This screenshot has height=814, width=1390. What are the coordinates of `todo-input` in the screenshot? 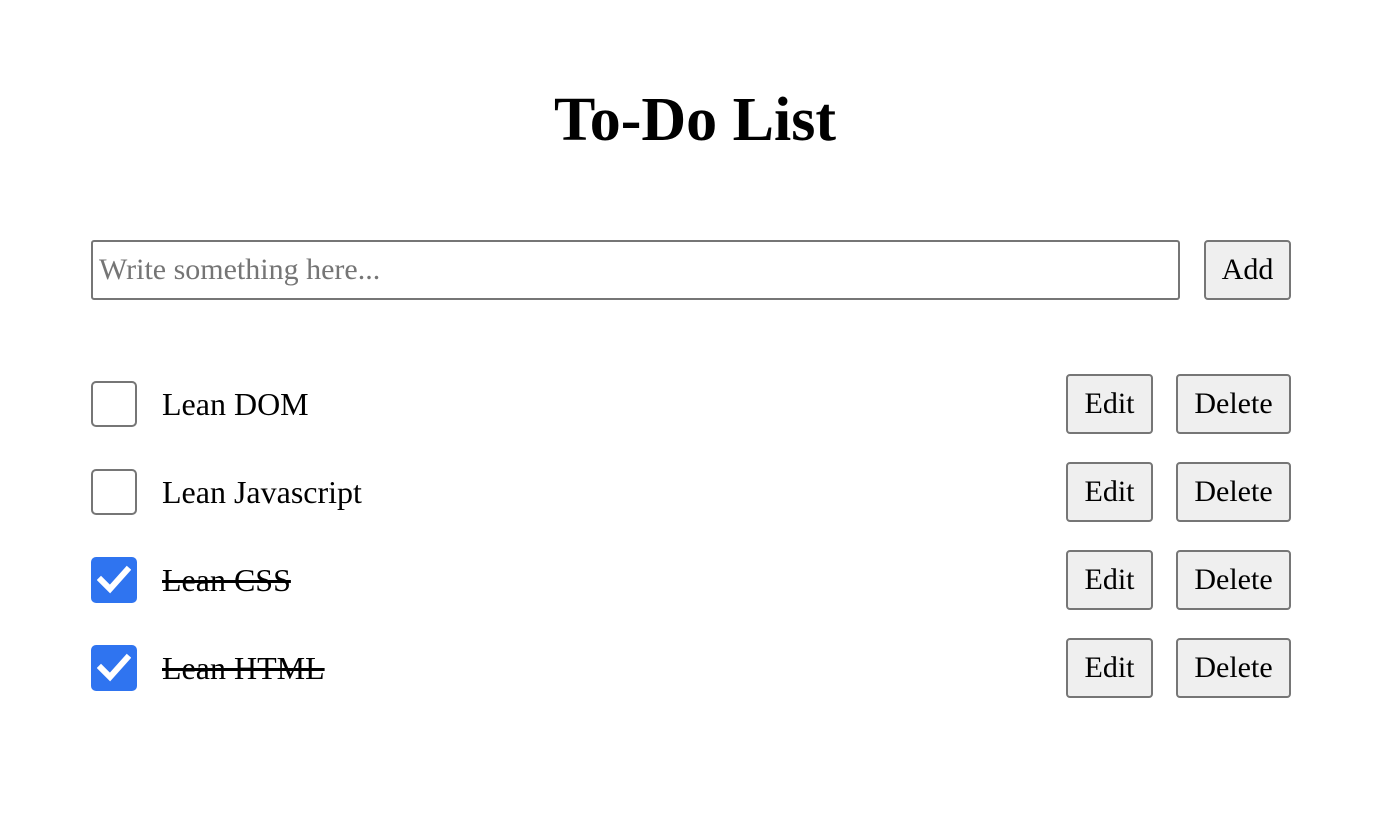 It's located at (635, 270).